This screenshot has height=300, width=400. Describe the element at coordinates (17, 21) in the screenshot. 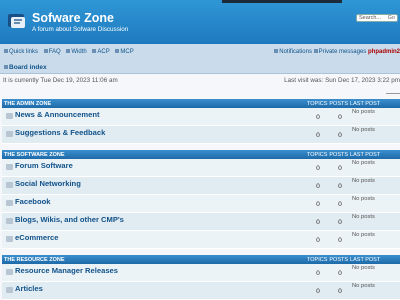

I see `site-logo-icon` at that location.